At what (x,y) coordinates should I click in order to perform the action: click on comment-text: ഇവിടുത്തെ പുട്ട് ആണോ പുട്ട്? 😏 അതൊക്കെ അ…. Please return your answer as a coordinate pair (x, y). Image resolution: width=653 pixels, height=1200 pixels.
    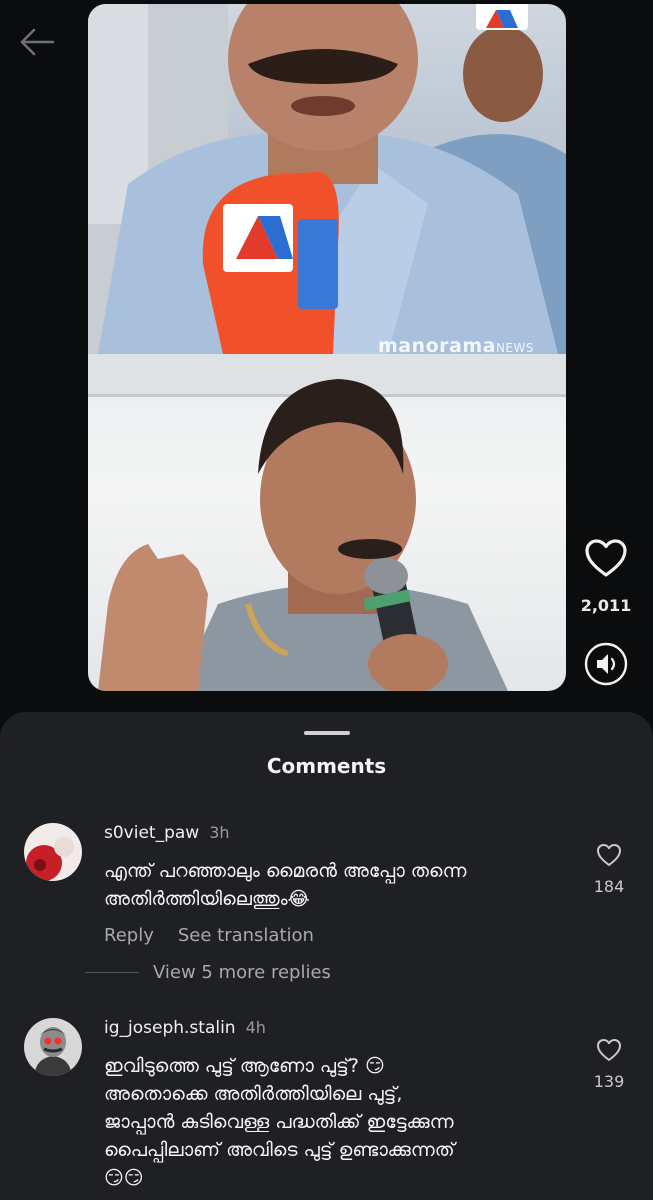
    Looking at the image, I should click on (279, 1122).